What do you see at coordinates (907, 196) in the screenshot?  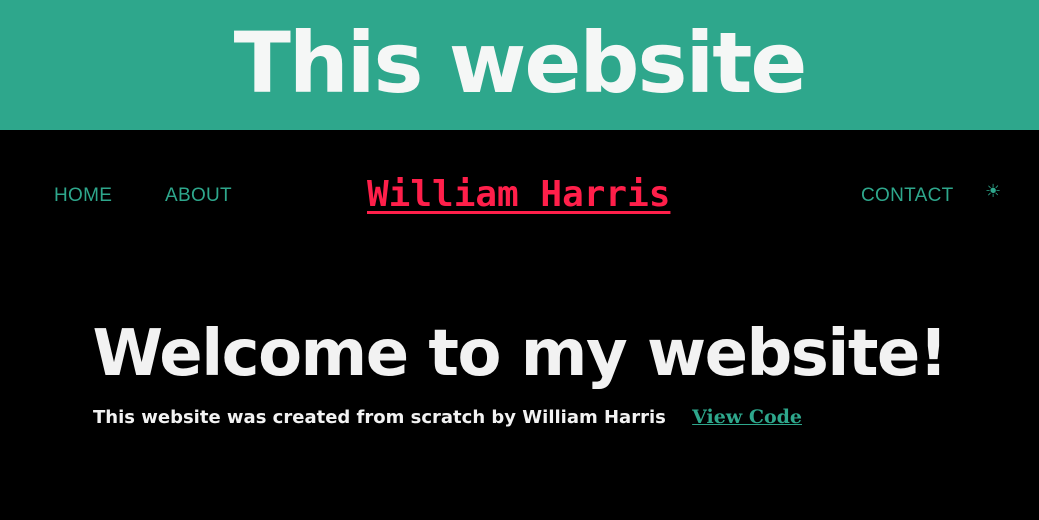 I see `nav-contact-link: CONTACT` at bounding box center [907, 196].